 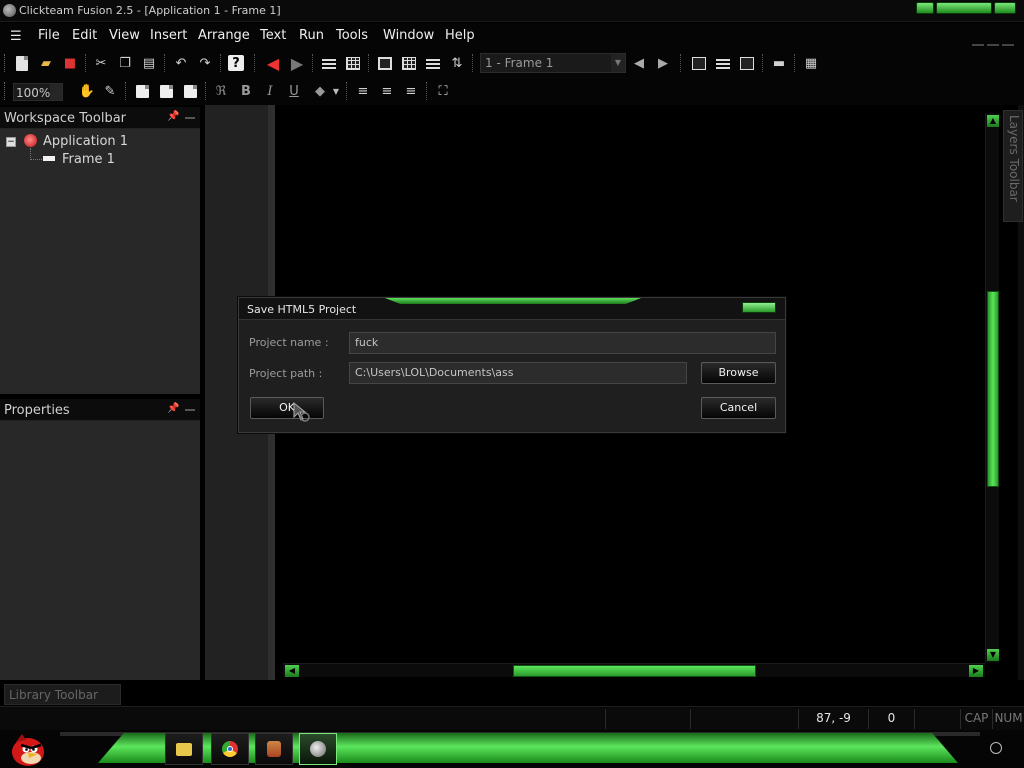 I want to click on chevron-down-icon, so click(x=56, y=92).